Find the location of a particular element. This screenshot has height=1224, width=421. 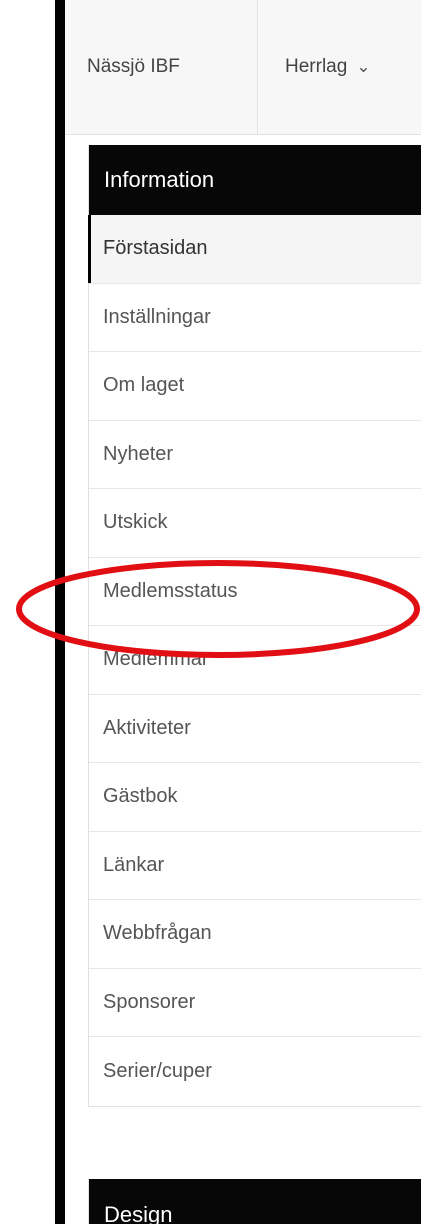

menu-item-webbfragan: Webbfrågan is located at coordinates (255, 934).